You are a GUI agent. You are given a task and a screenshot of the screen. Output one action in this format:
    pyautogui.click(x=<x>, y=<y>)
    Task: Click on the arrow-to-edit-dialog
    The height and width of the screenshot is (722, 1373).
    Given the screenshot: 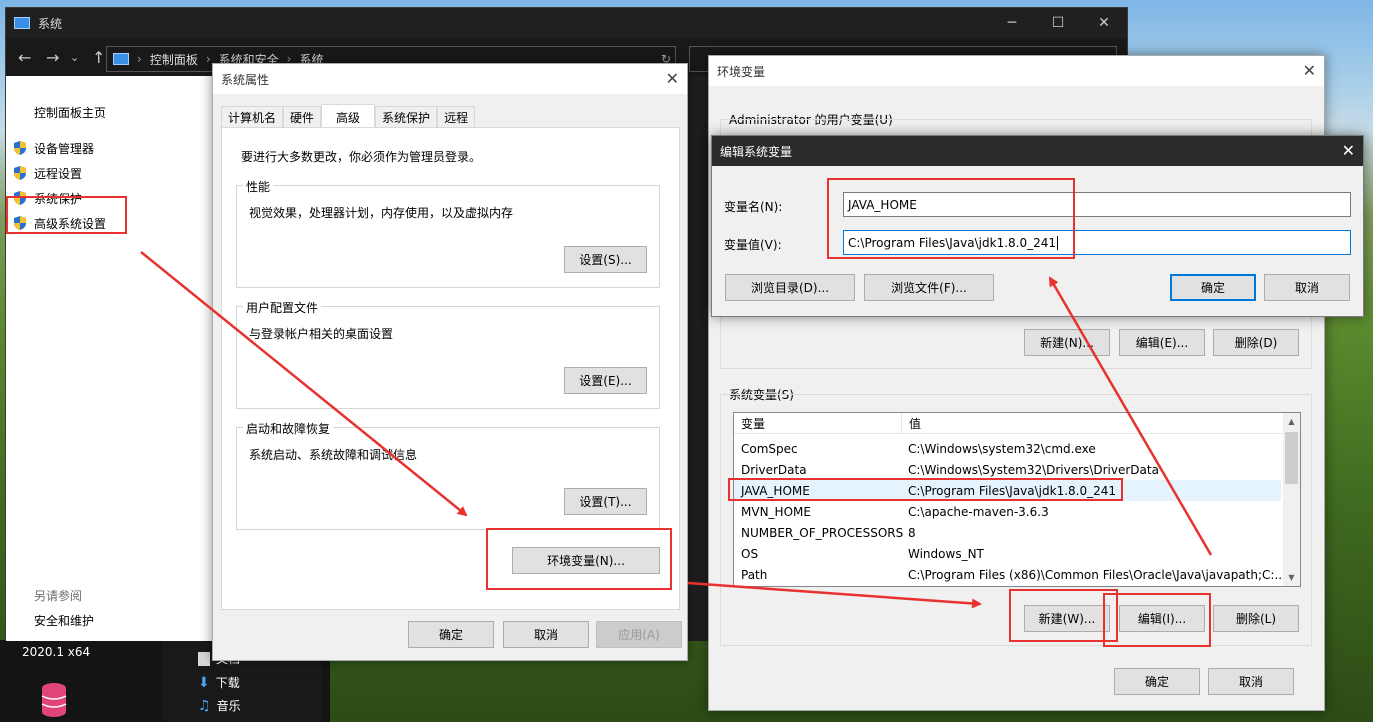 What is the action you would take?
    pyautogui.click(x=1130, y=416)
    